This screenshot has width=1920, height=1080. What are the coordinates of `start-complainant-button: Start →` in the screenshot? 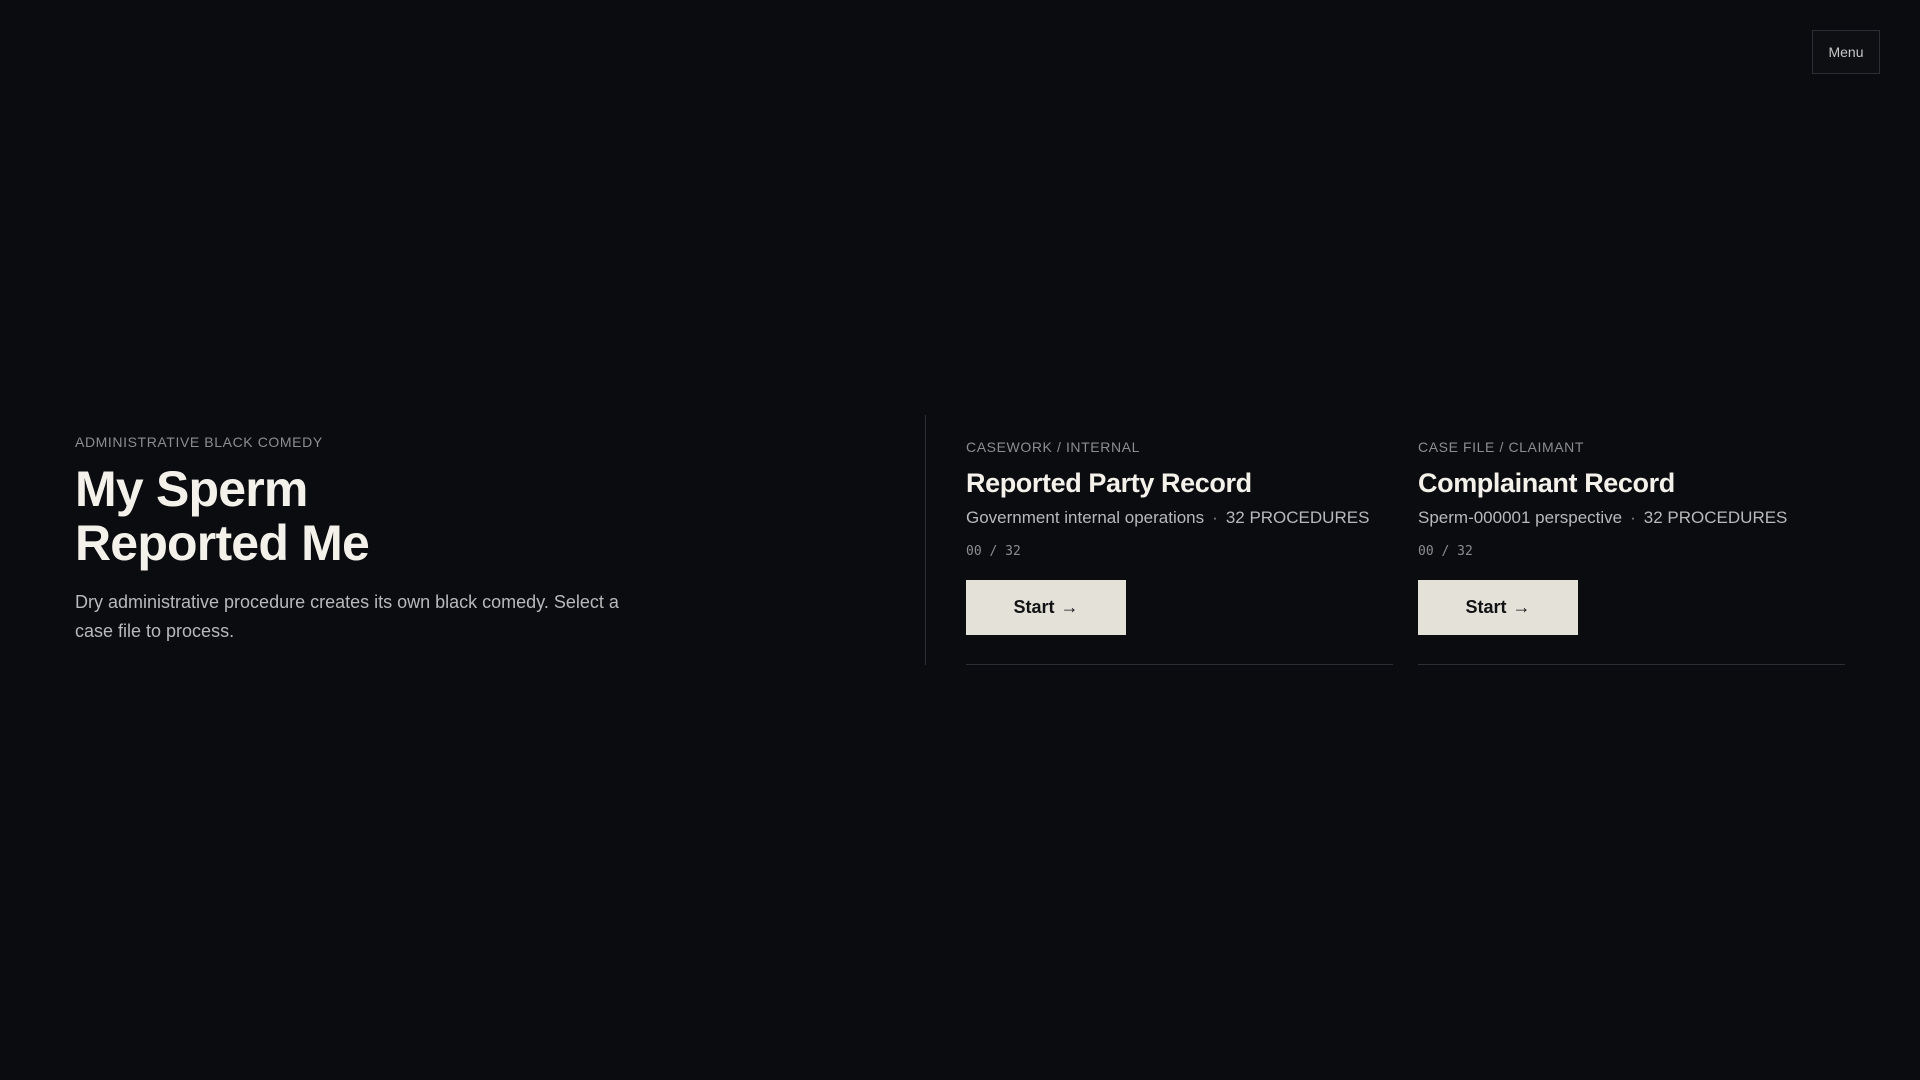 It's located at (1498, 607).